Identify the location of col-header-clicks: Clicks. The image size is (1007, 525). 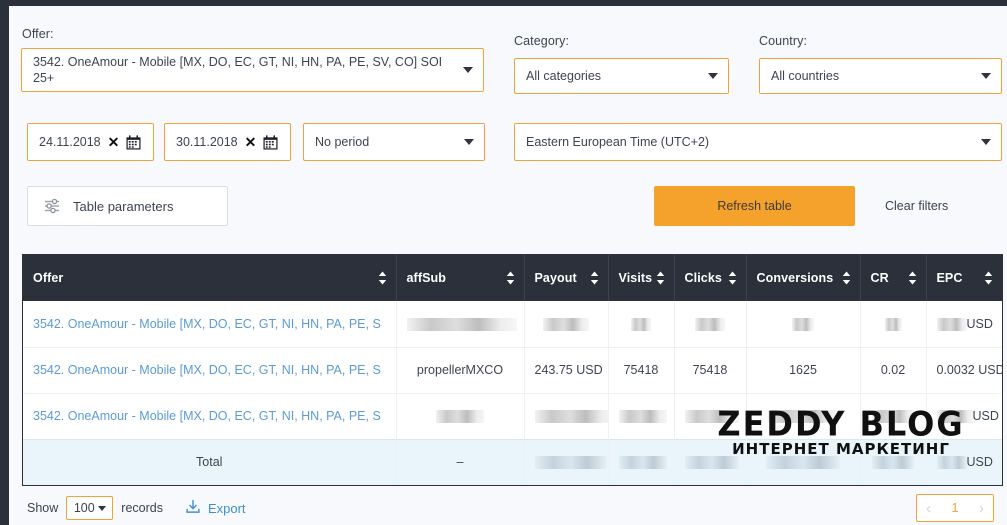
(710, 278).